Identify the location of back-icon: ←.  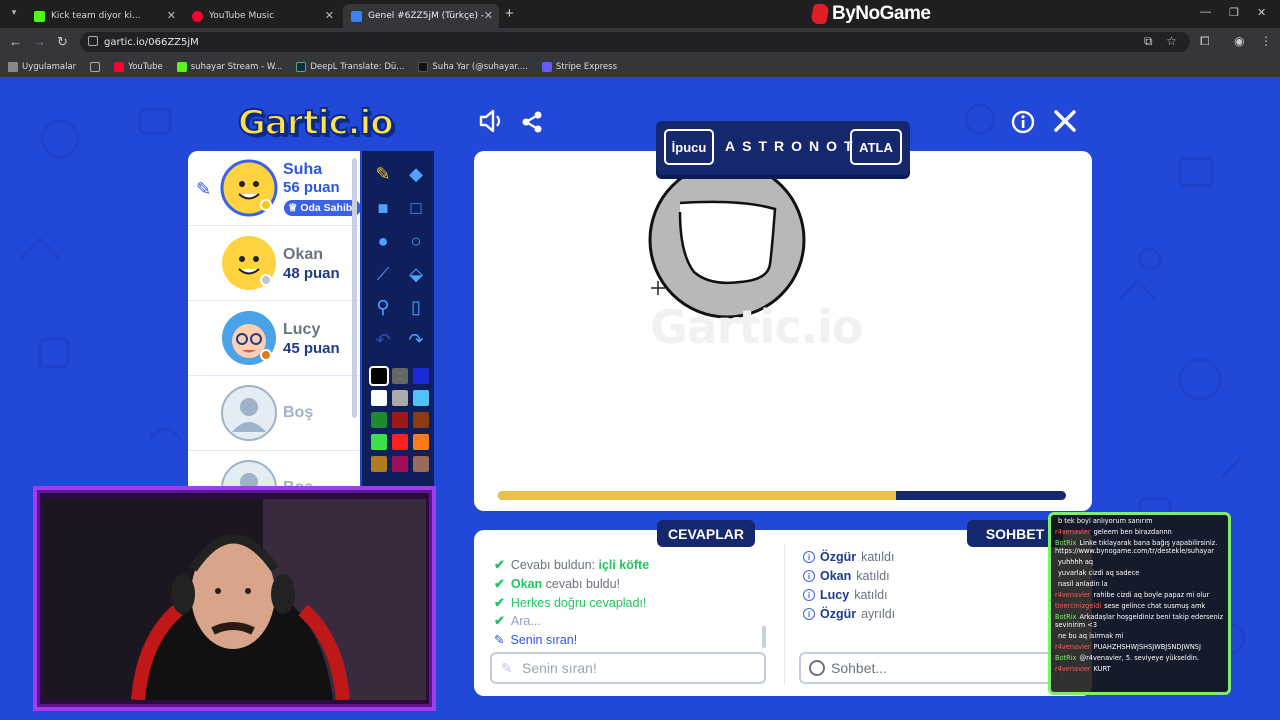
(15, 41).